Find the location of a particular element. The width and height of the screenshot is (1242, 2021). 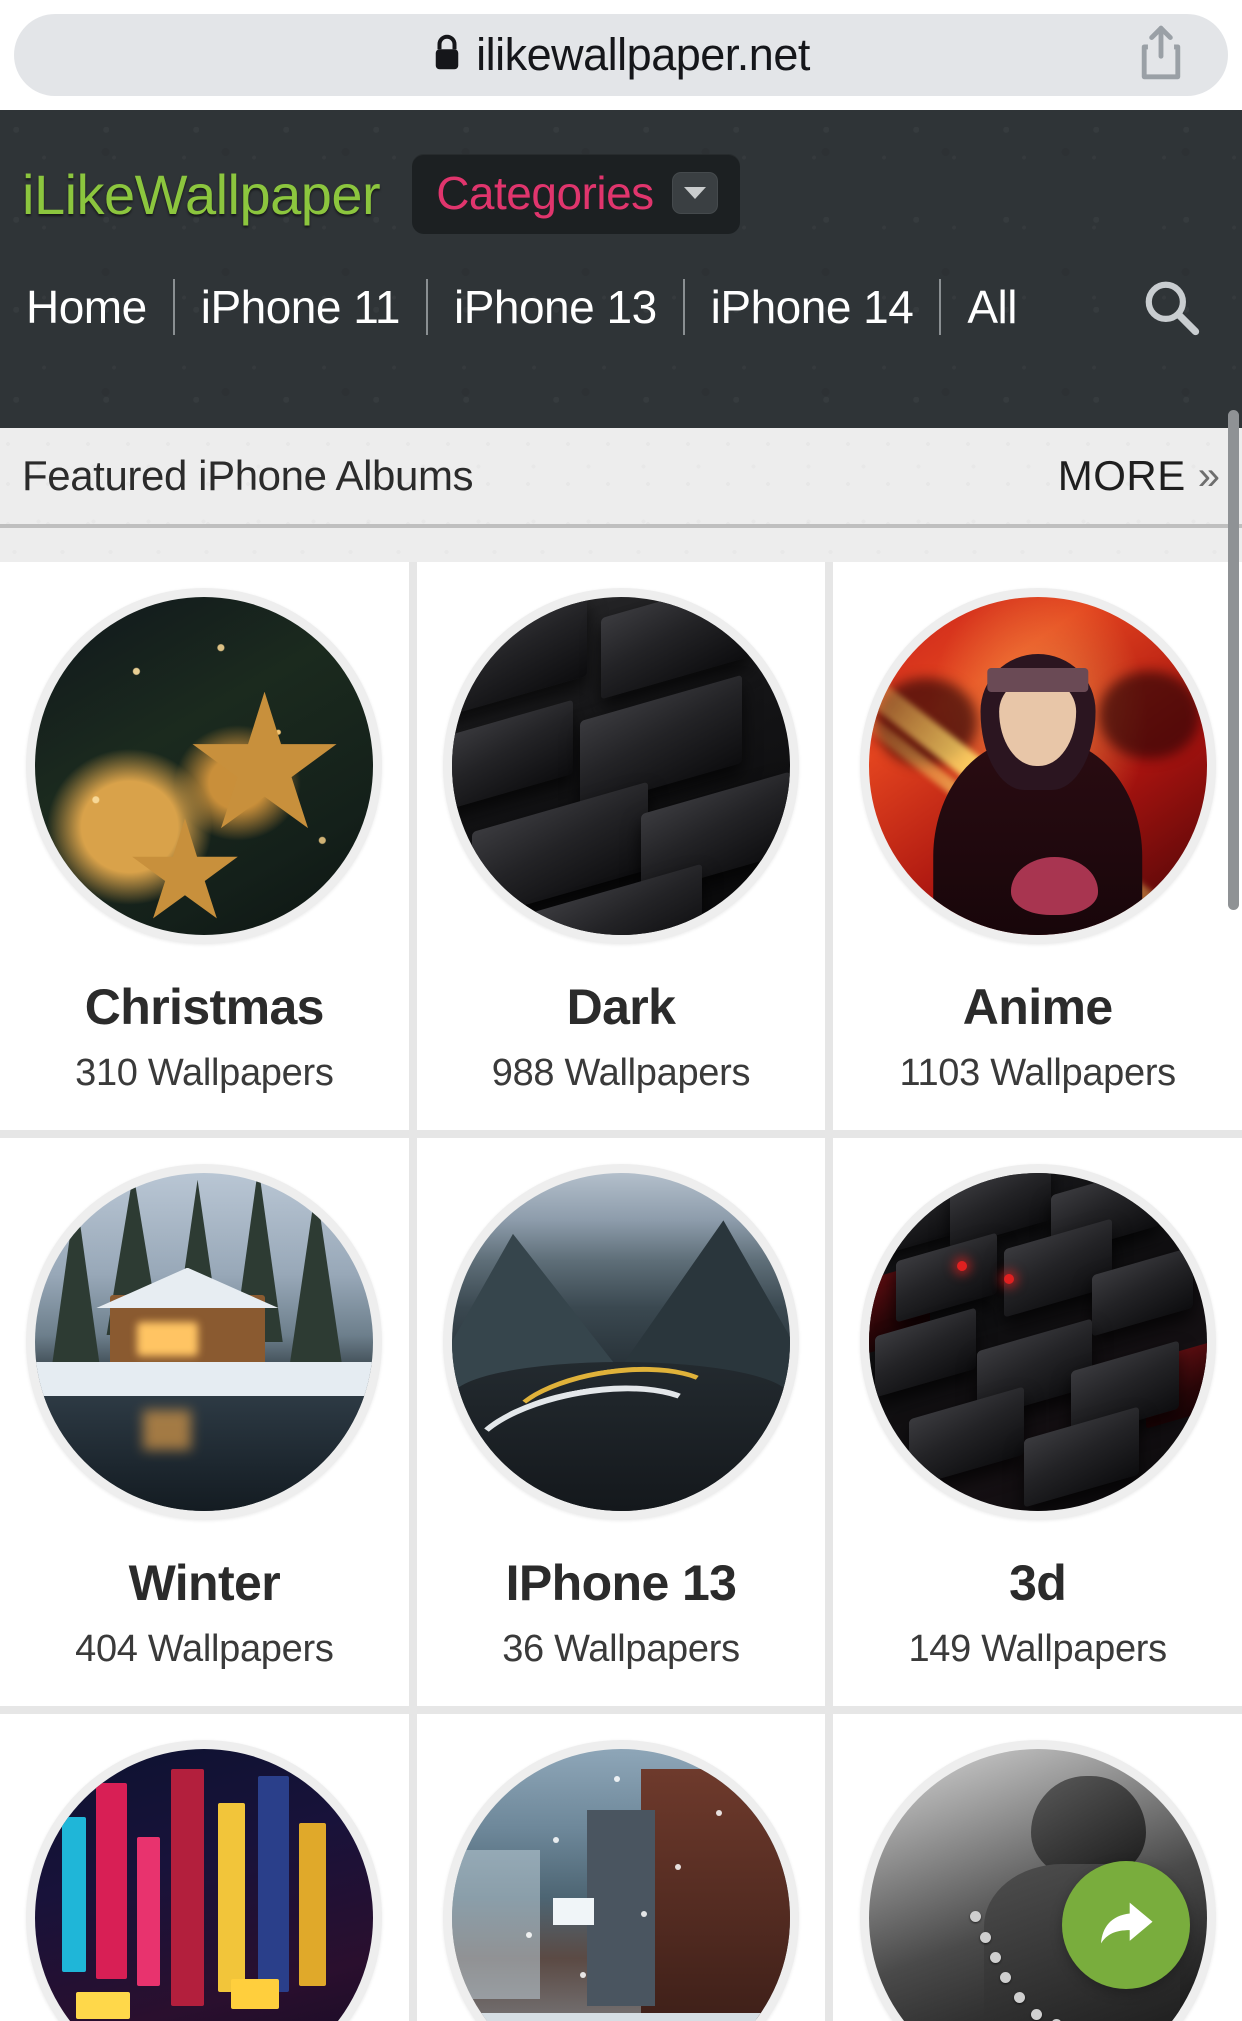

nav-item-all: All is located at coordinates (992, 307).